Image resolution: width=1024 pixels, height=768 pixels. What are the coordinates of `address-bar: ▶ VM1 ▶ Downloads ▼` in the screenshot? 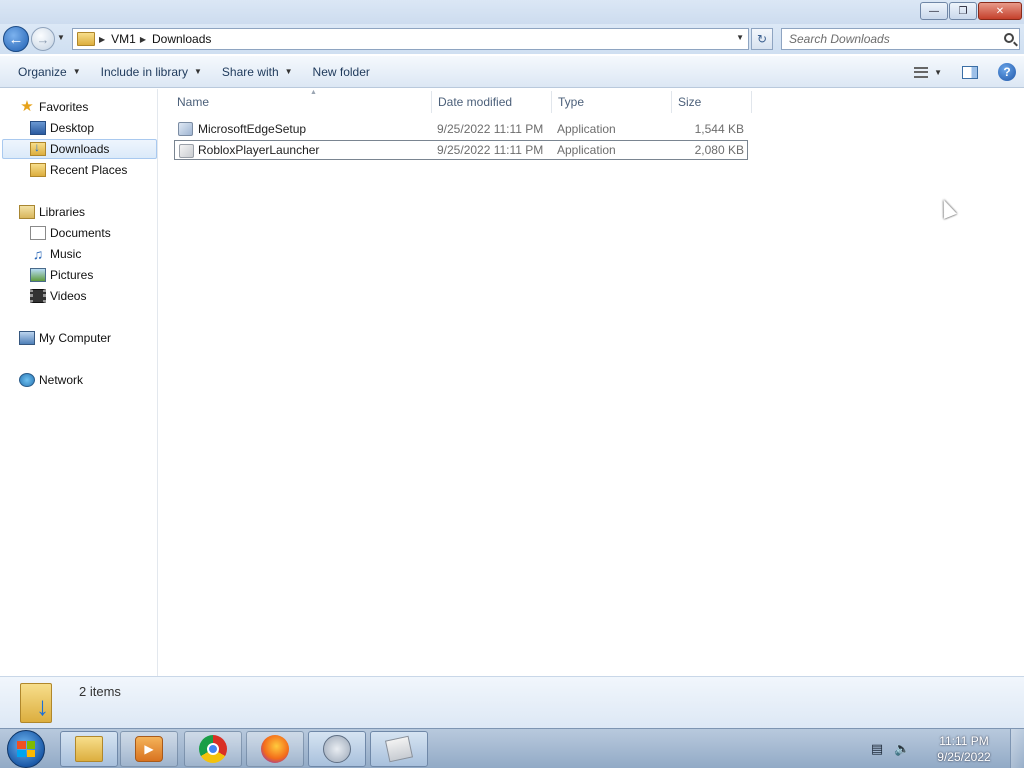 It's located at (410, 39).